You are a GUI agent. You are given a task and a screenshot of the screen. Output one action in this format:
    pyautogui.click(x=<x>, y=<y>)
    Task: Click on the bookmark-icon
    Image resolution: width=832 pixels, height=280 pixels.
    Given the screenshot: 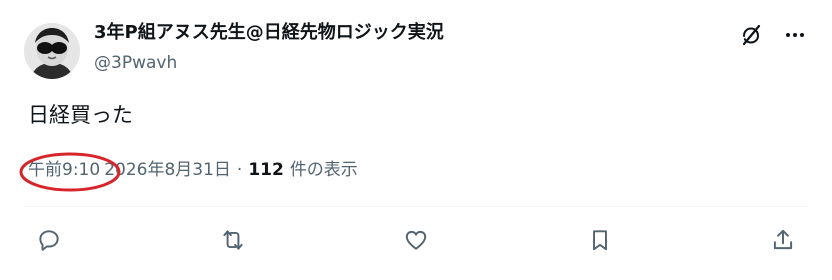 What is the action you would take?
    pyautogui.click(x=600, y=240)
    